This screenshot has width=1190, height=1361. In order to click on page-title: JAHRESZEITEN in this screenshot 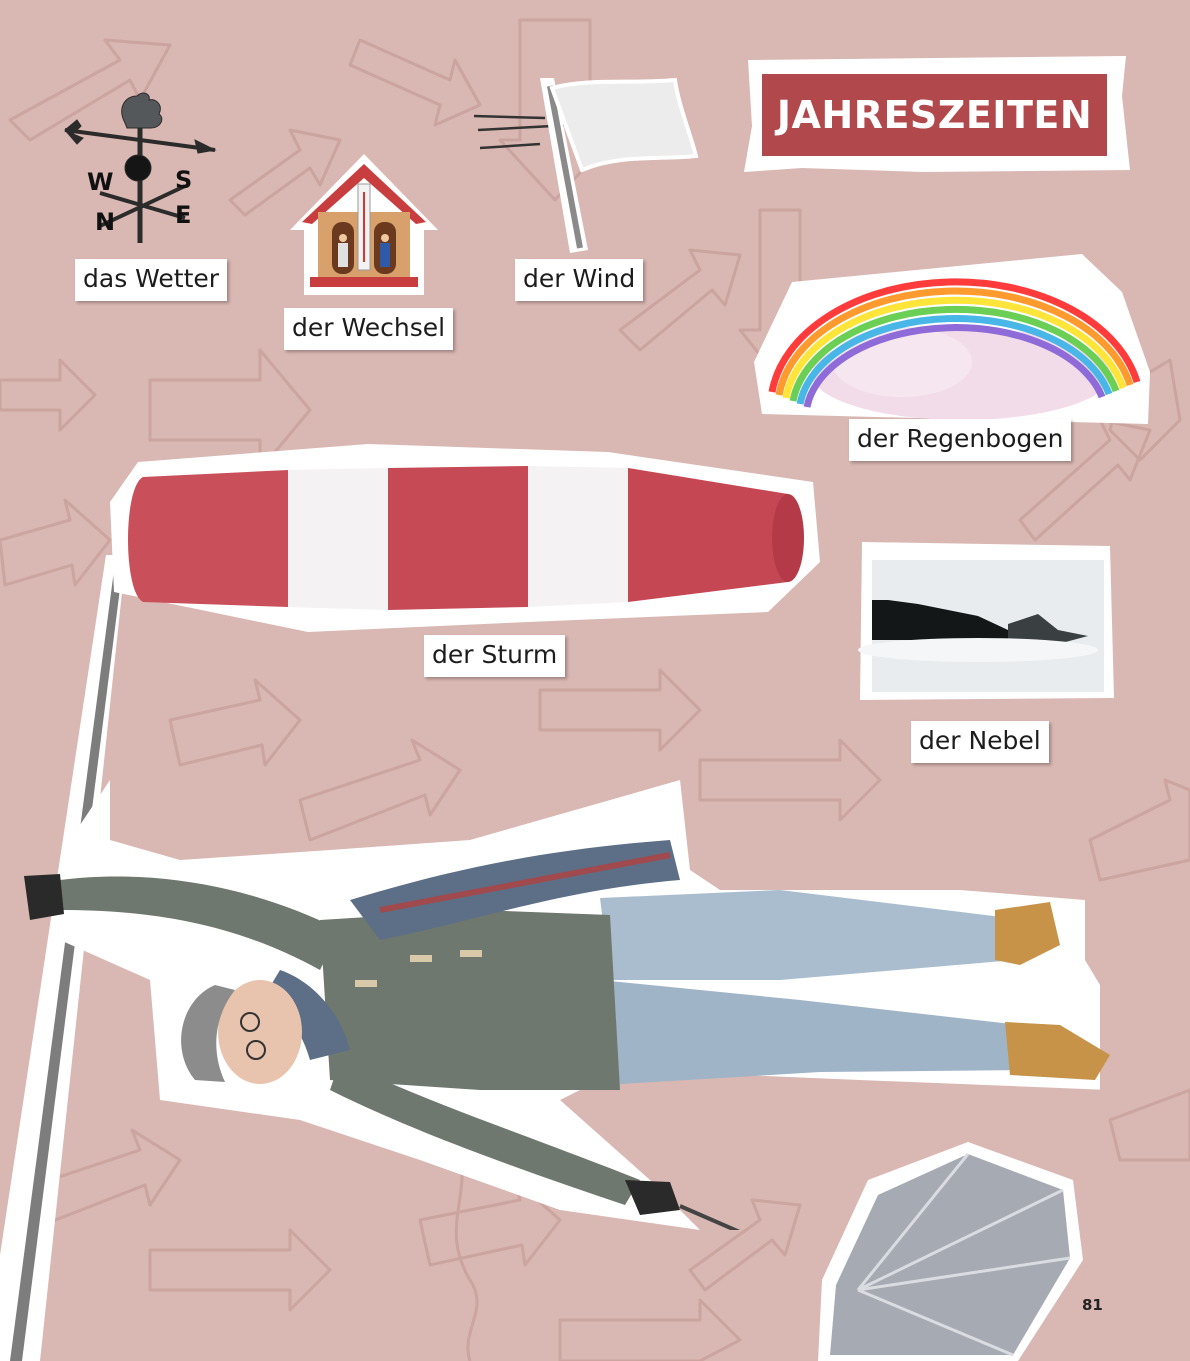, I will do `click(934, 115)`.